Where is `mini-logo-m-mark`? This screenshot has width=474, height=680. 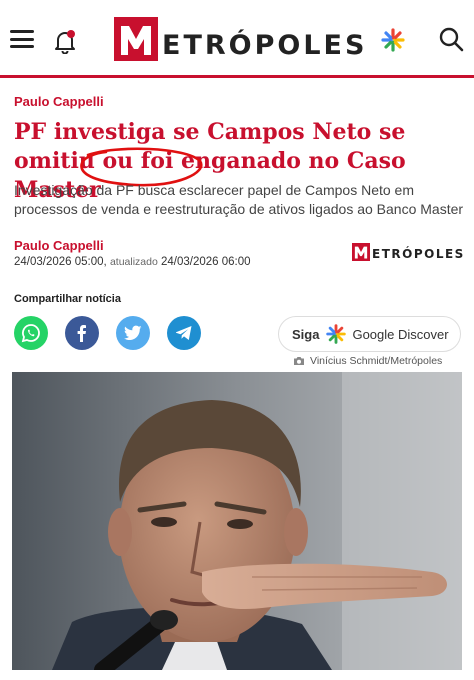 mini-logo-m-mark is located at coordinates (361, 252).